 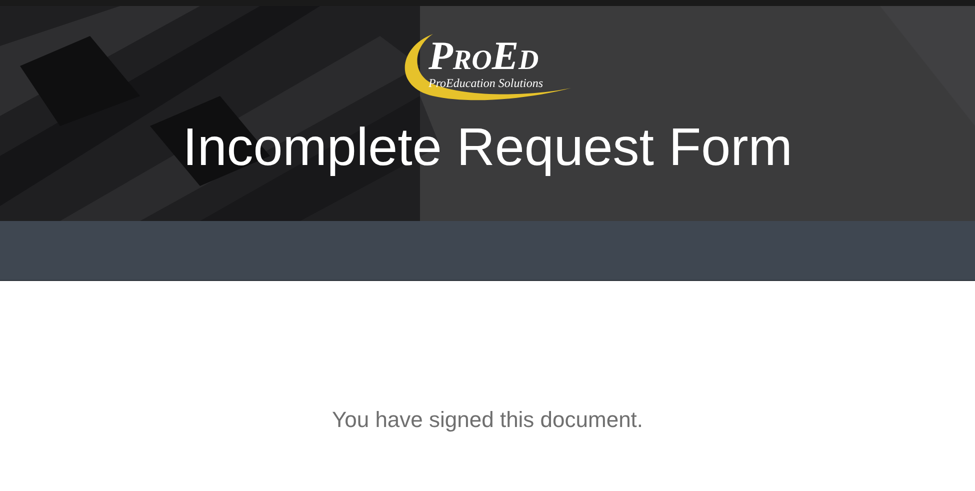 I want to click on logo-tagline: ProEducation Solutions, so click(x=486, y=83).